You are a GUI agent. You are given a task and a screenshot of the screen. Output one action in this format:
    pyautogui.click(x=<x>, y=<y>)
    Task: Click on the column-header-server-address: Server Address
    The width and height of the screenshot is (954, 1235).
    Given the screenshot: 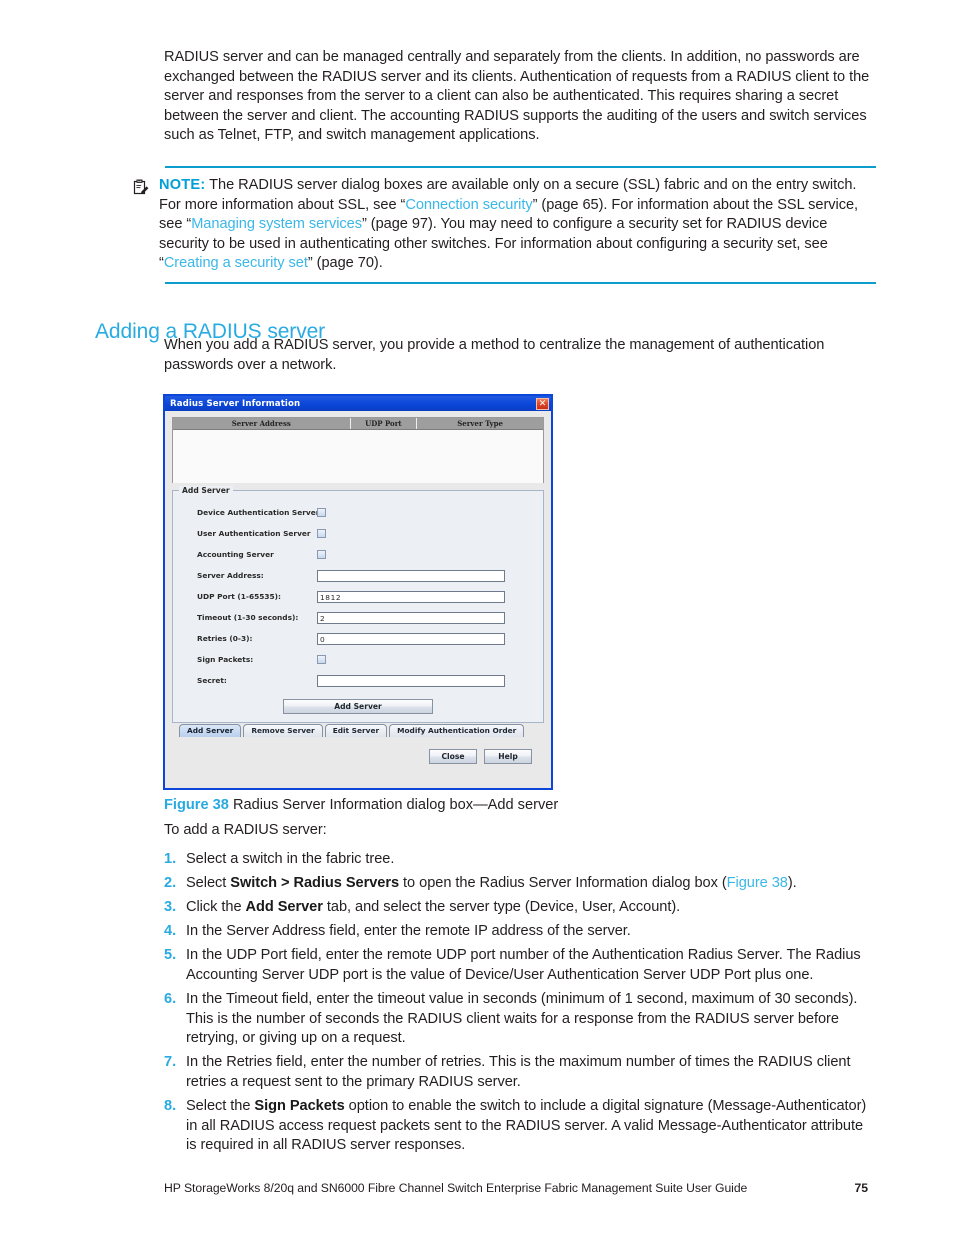 What is the action you would take?
    pyautogui.click(x=262, y=423)
    